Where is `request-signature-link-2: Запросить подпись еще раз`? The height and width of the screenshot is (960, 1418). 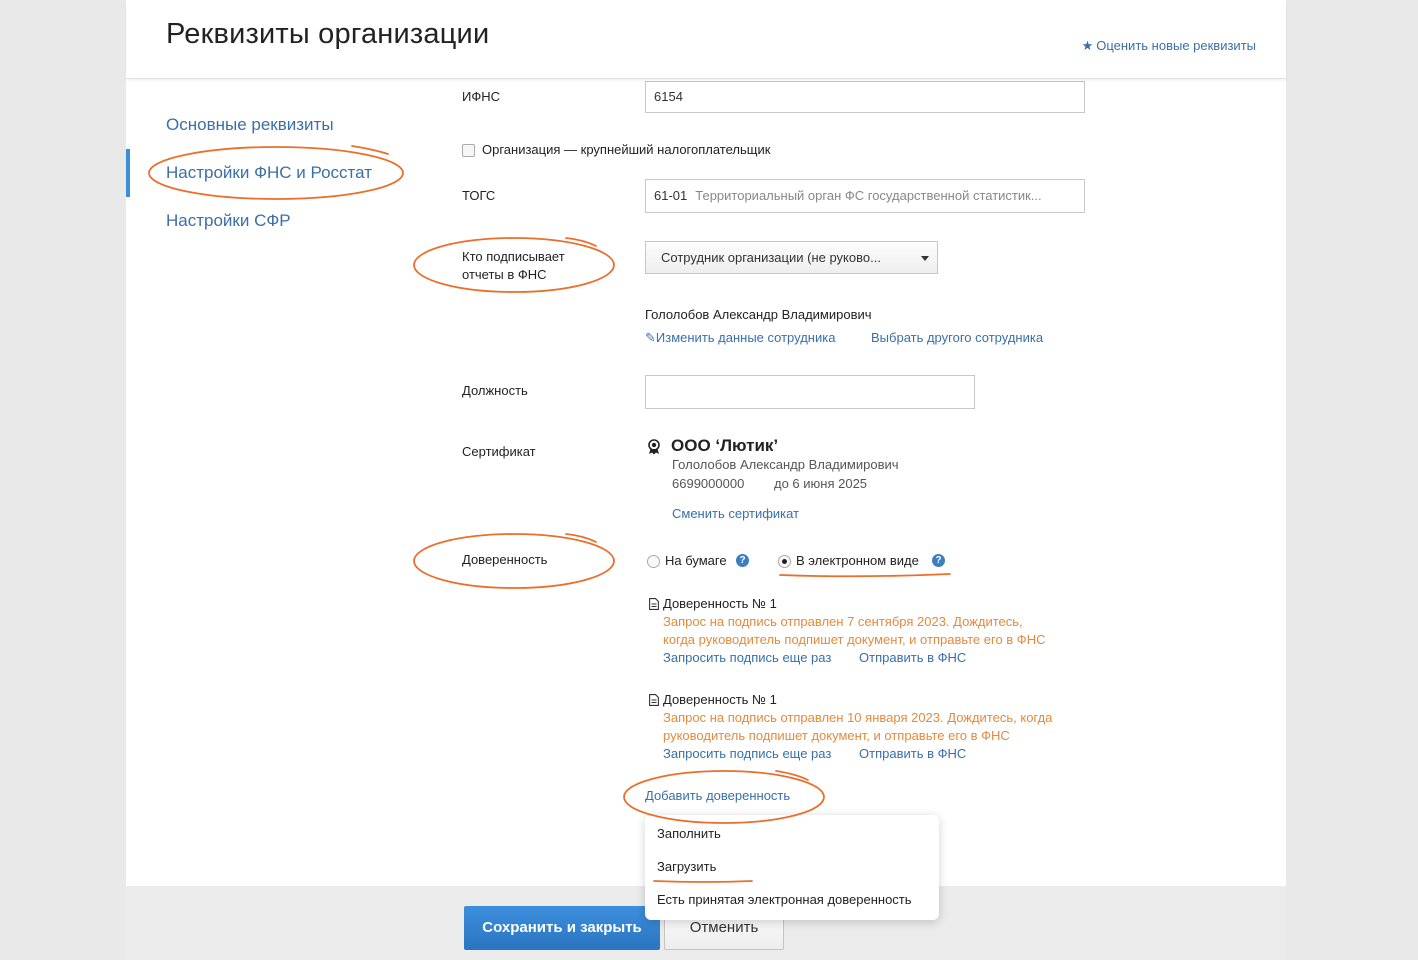 request-signature-link-2: Запросить подпись еще раз is located at coordinates (747, 753).